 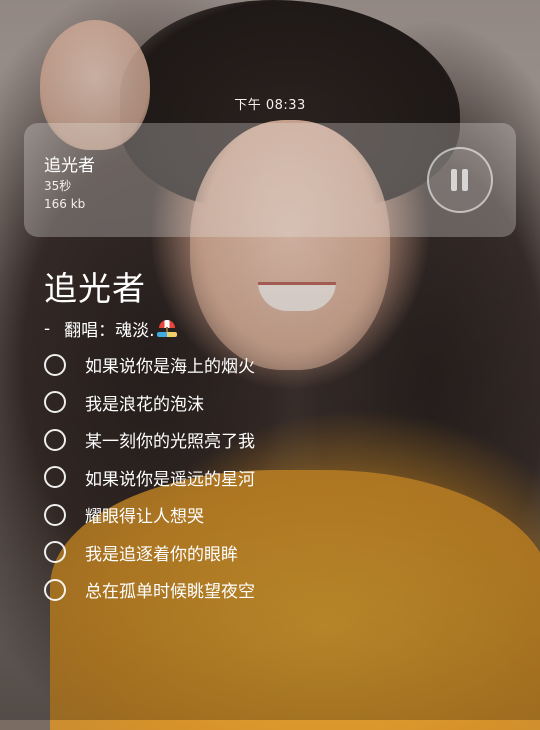 What do you see at coordinates (274, 553) in the screenshot?
I see `checklist-item: 我是追逐着你的眼眸` at bounding box center [274, 553].